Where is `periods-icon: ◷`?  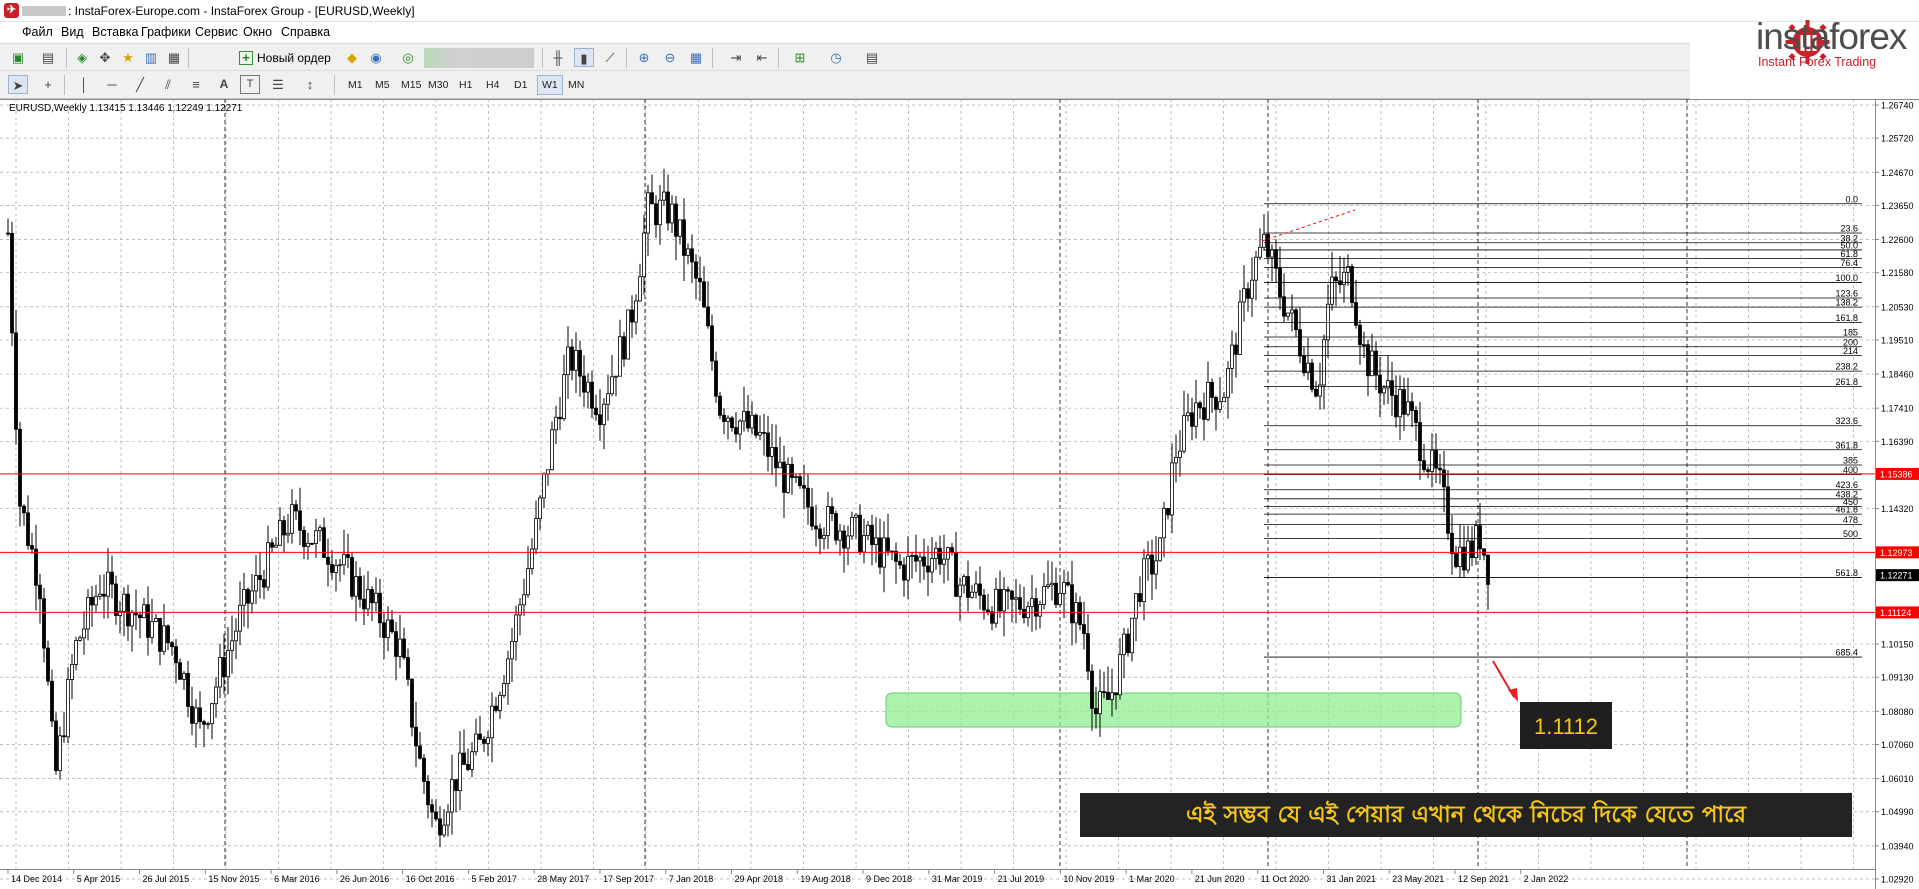
periods-icon: ◷ is located at coordinates (836, 57).